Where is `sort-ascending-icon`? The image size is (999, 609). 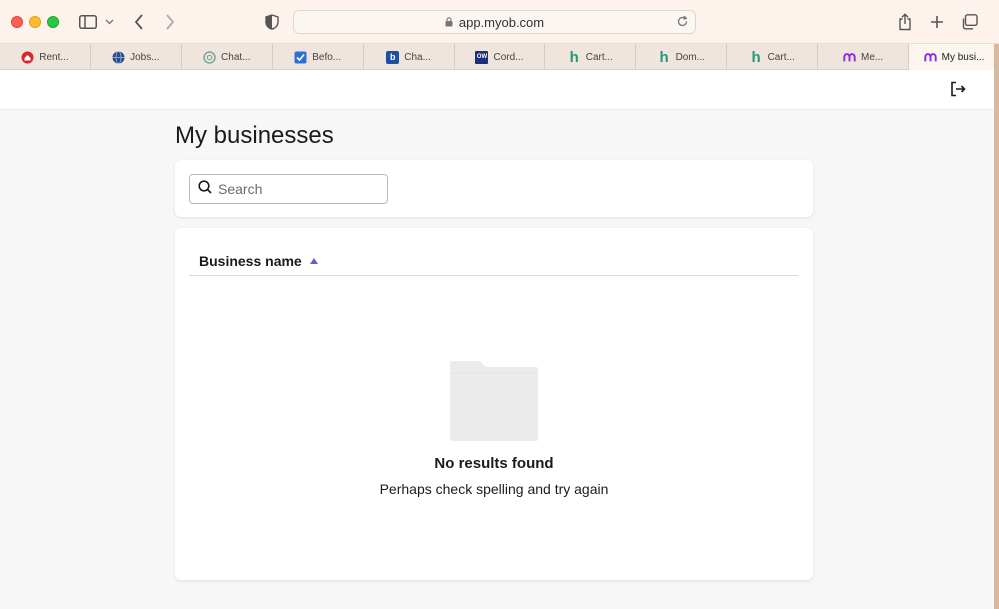 sort-ascending-icon is located at coordinates (313, 260).